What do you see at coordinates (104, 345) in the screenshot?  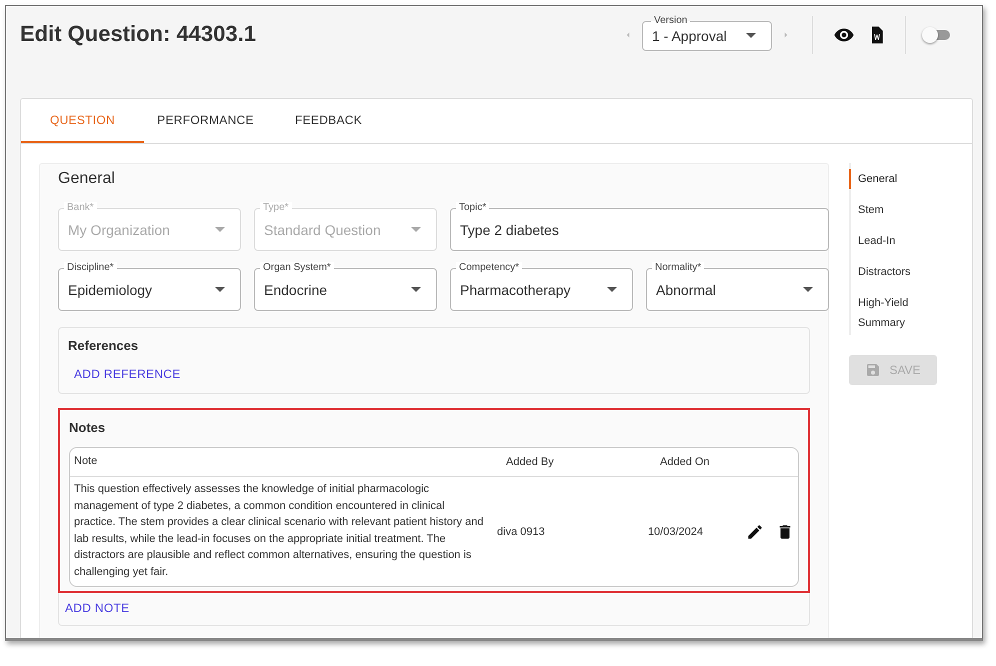 I see `section-title: References` at bounding box center [104, 345].